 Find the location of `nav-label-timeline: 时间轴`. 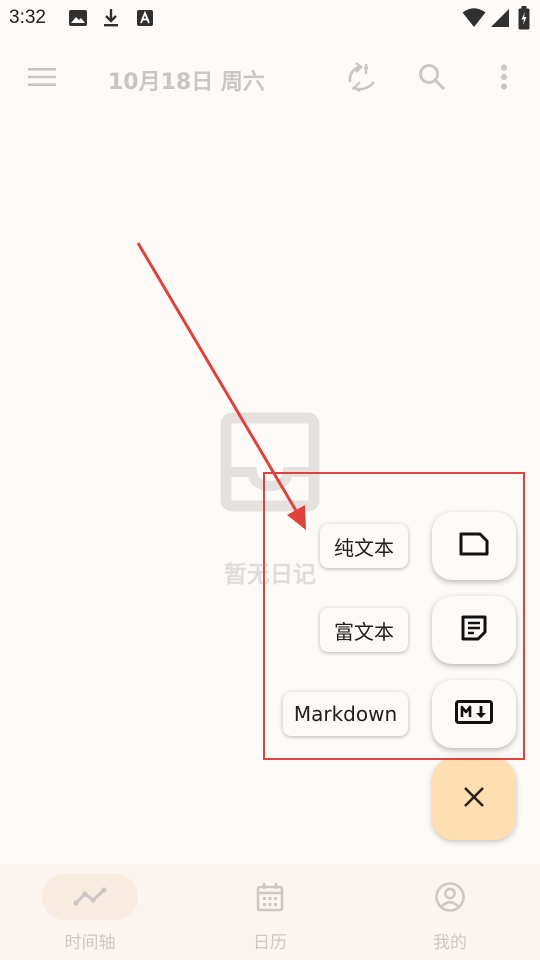

nav-label-timeline: 时间轴 is located at coordinates (90, 943).